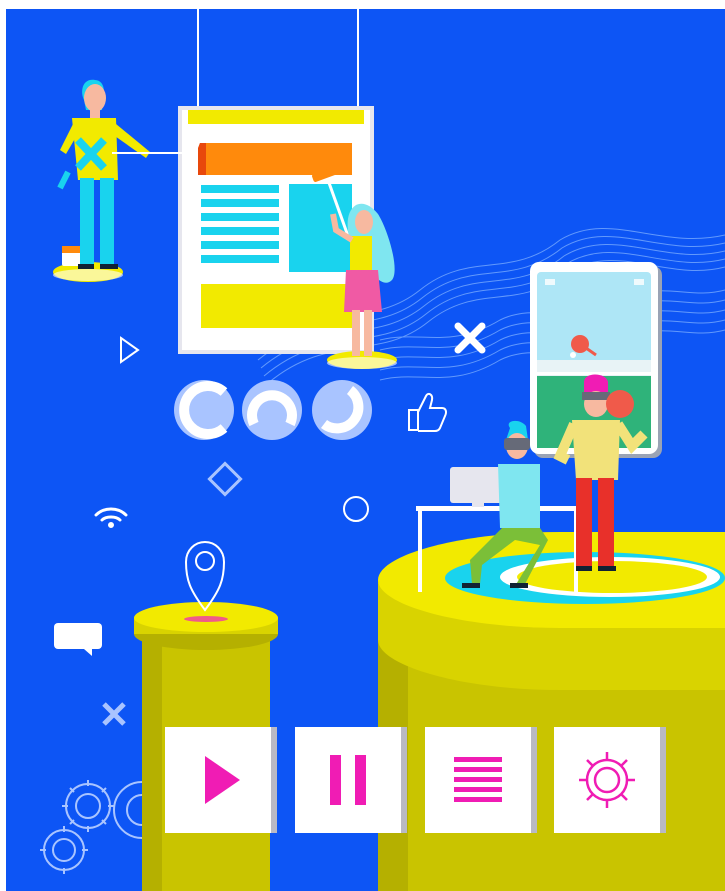 Image resolution: width=725 pixels, height=891 pixels. What do you see at coordinates (130, 350) in the screenshot?
I see `play-outline-icon` at bounding box center [130, 350].